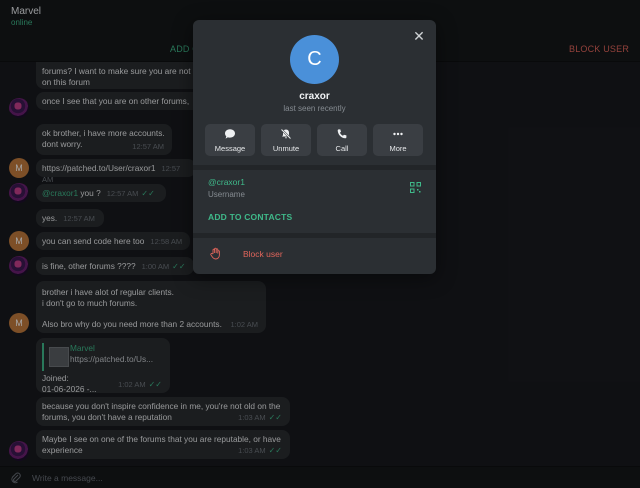 This screenshot has height=488, width=640. I want to click on dots-icon, so click(398, 134).